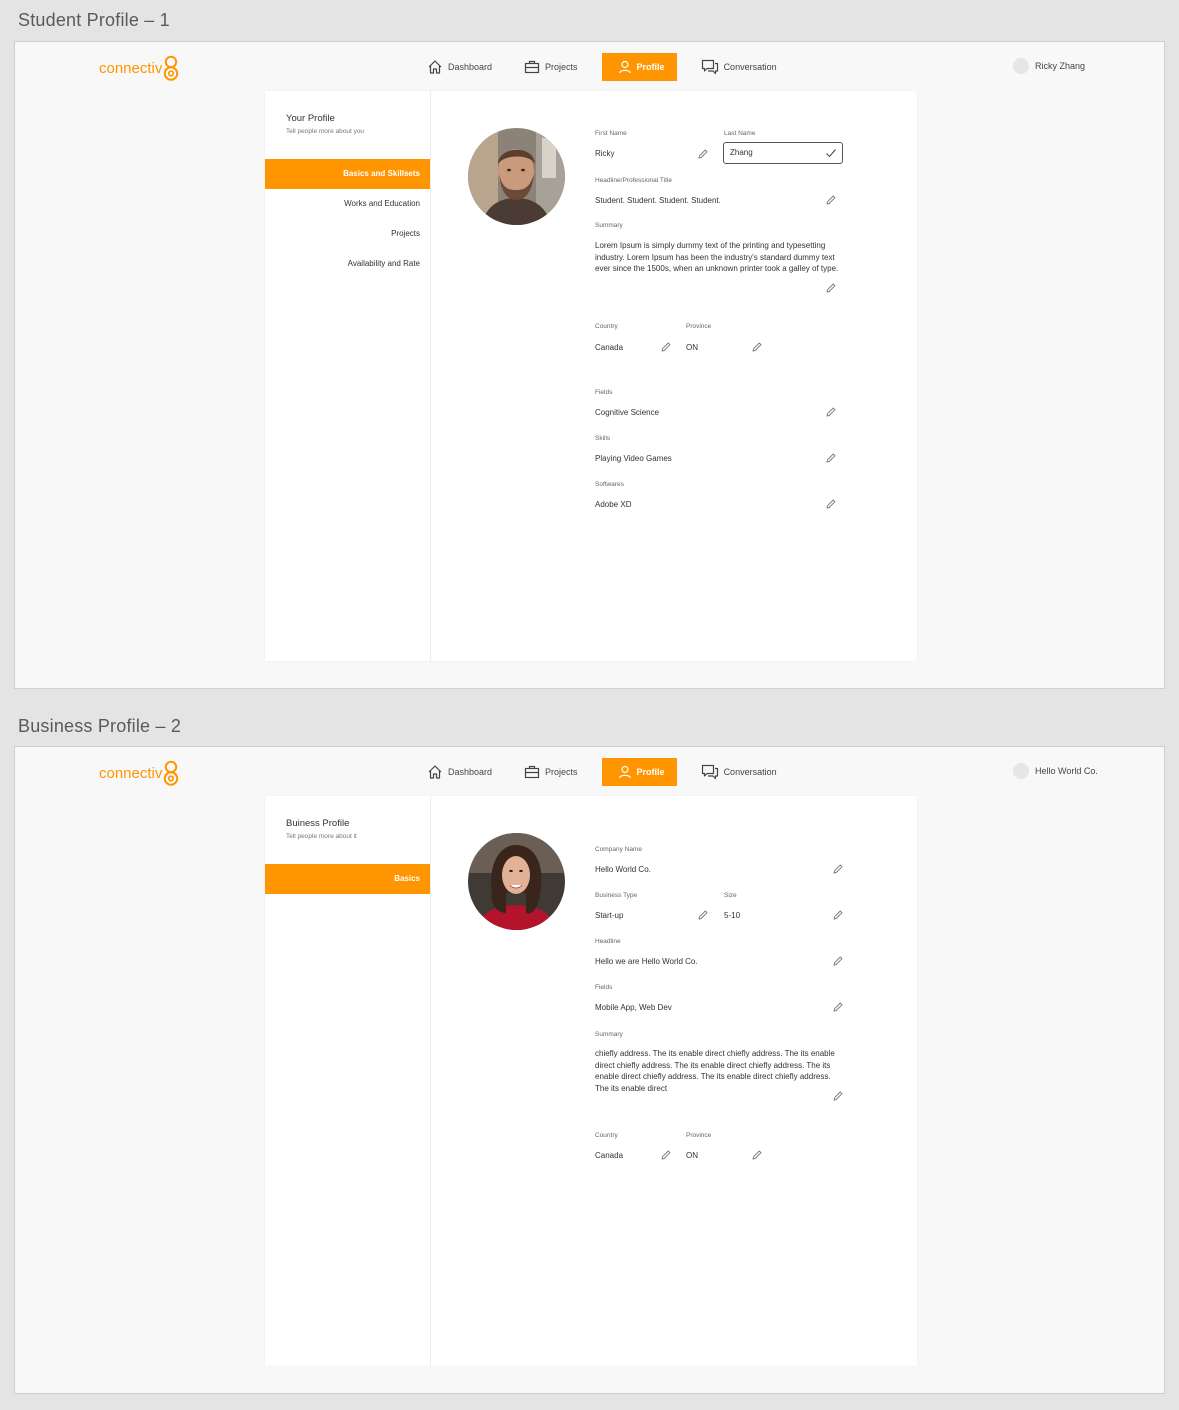  I want to click on sidebar-subtitle: Tell people more about you, so click(325, 131).